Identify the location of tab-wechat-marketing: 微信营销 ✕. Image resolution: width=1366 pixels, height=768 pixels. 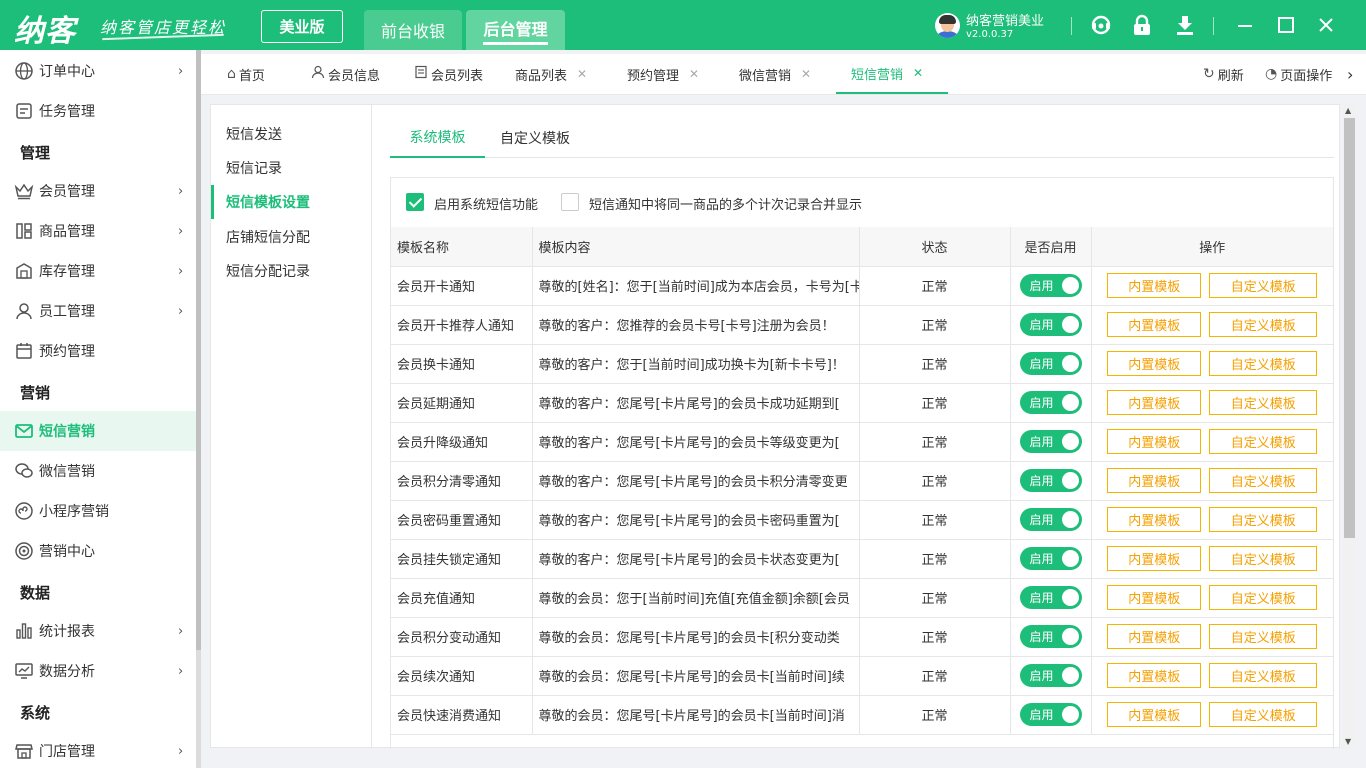
(775, 74).